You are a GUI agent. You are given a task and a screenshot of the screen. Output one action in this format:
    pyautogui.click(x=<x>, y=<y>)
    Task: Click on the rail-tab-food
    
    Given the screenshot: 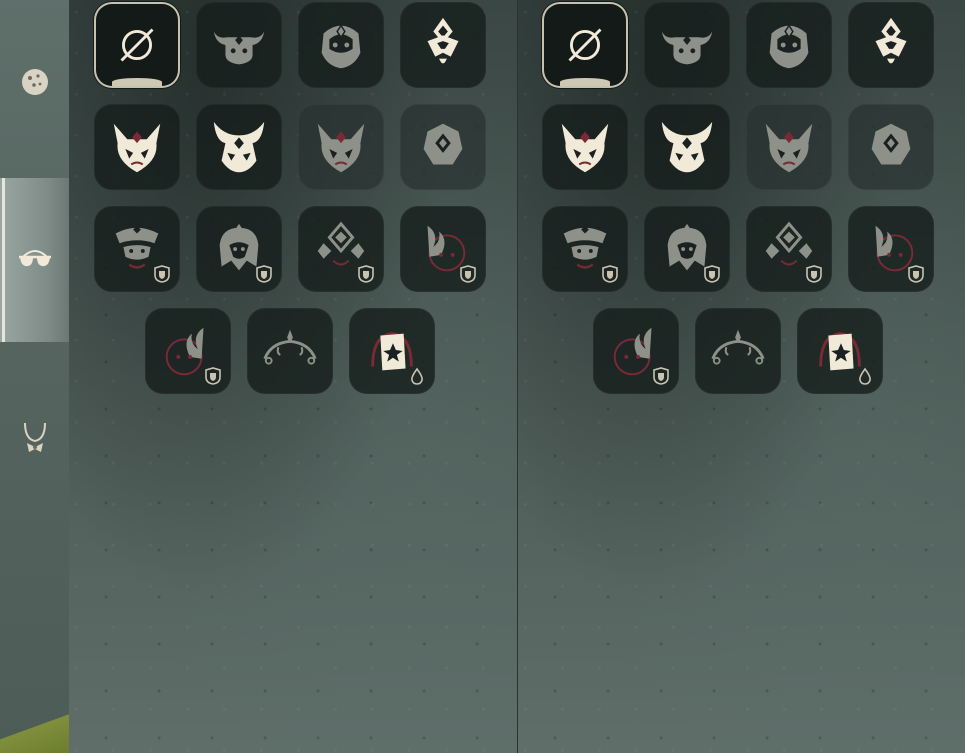 What is the action you would take?
    pyautogui.click(x=34, y=82)
    